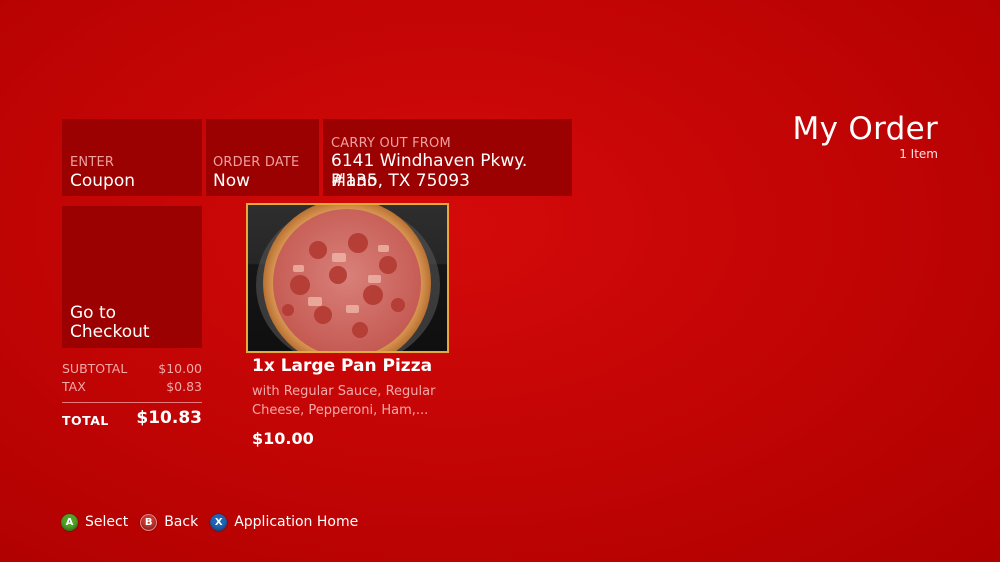 This screenshot has height=562, width=1000. I want to click on controller-hints: A Select B Back X Application Home, so click(215, 522).